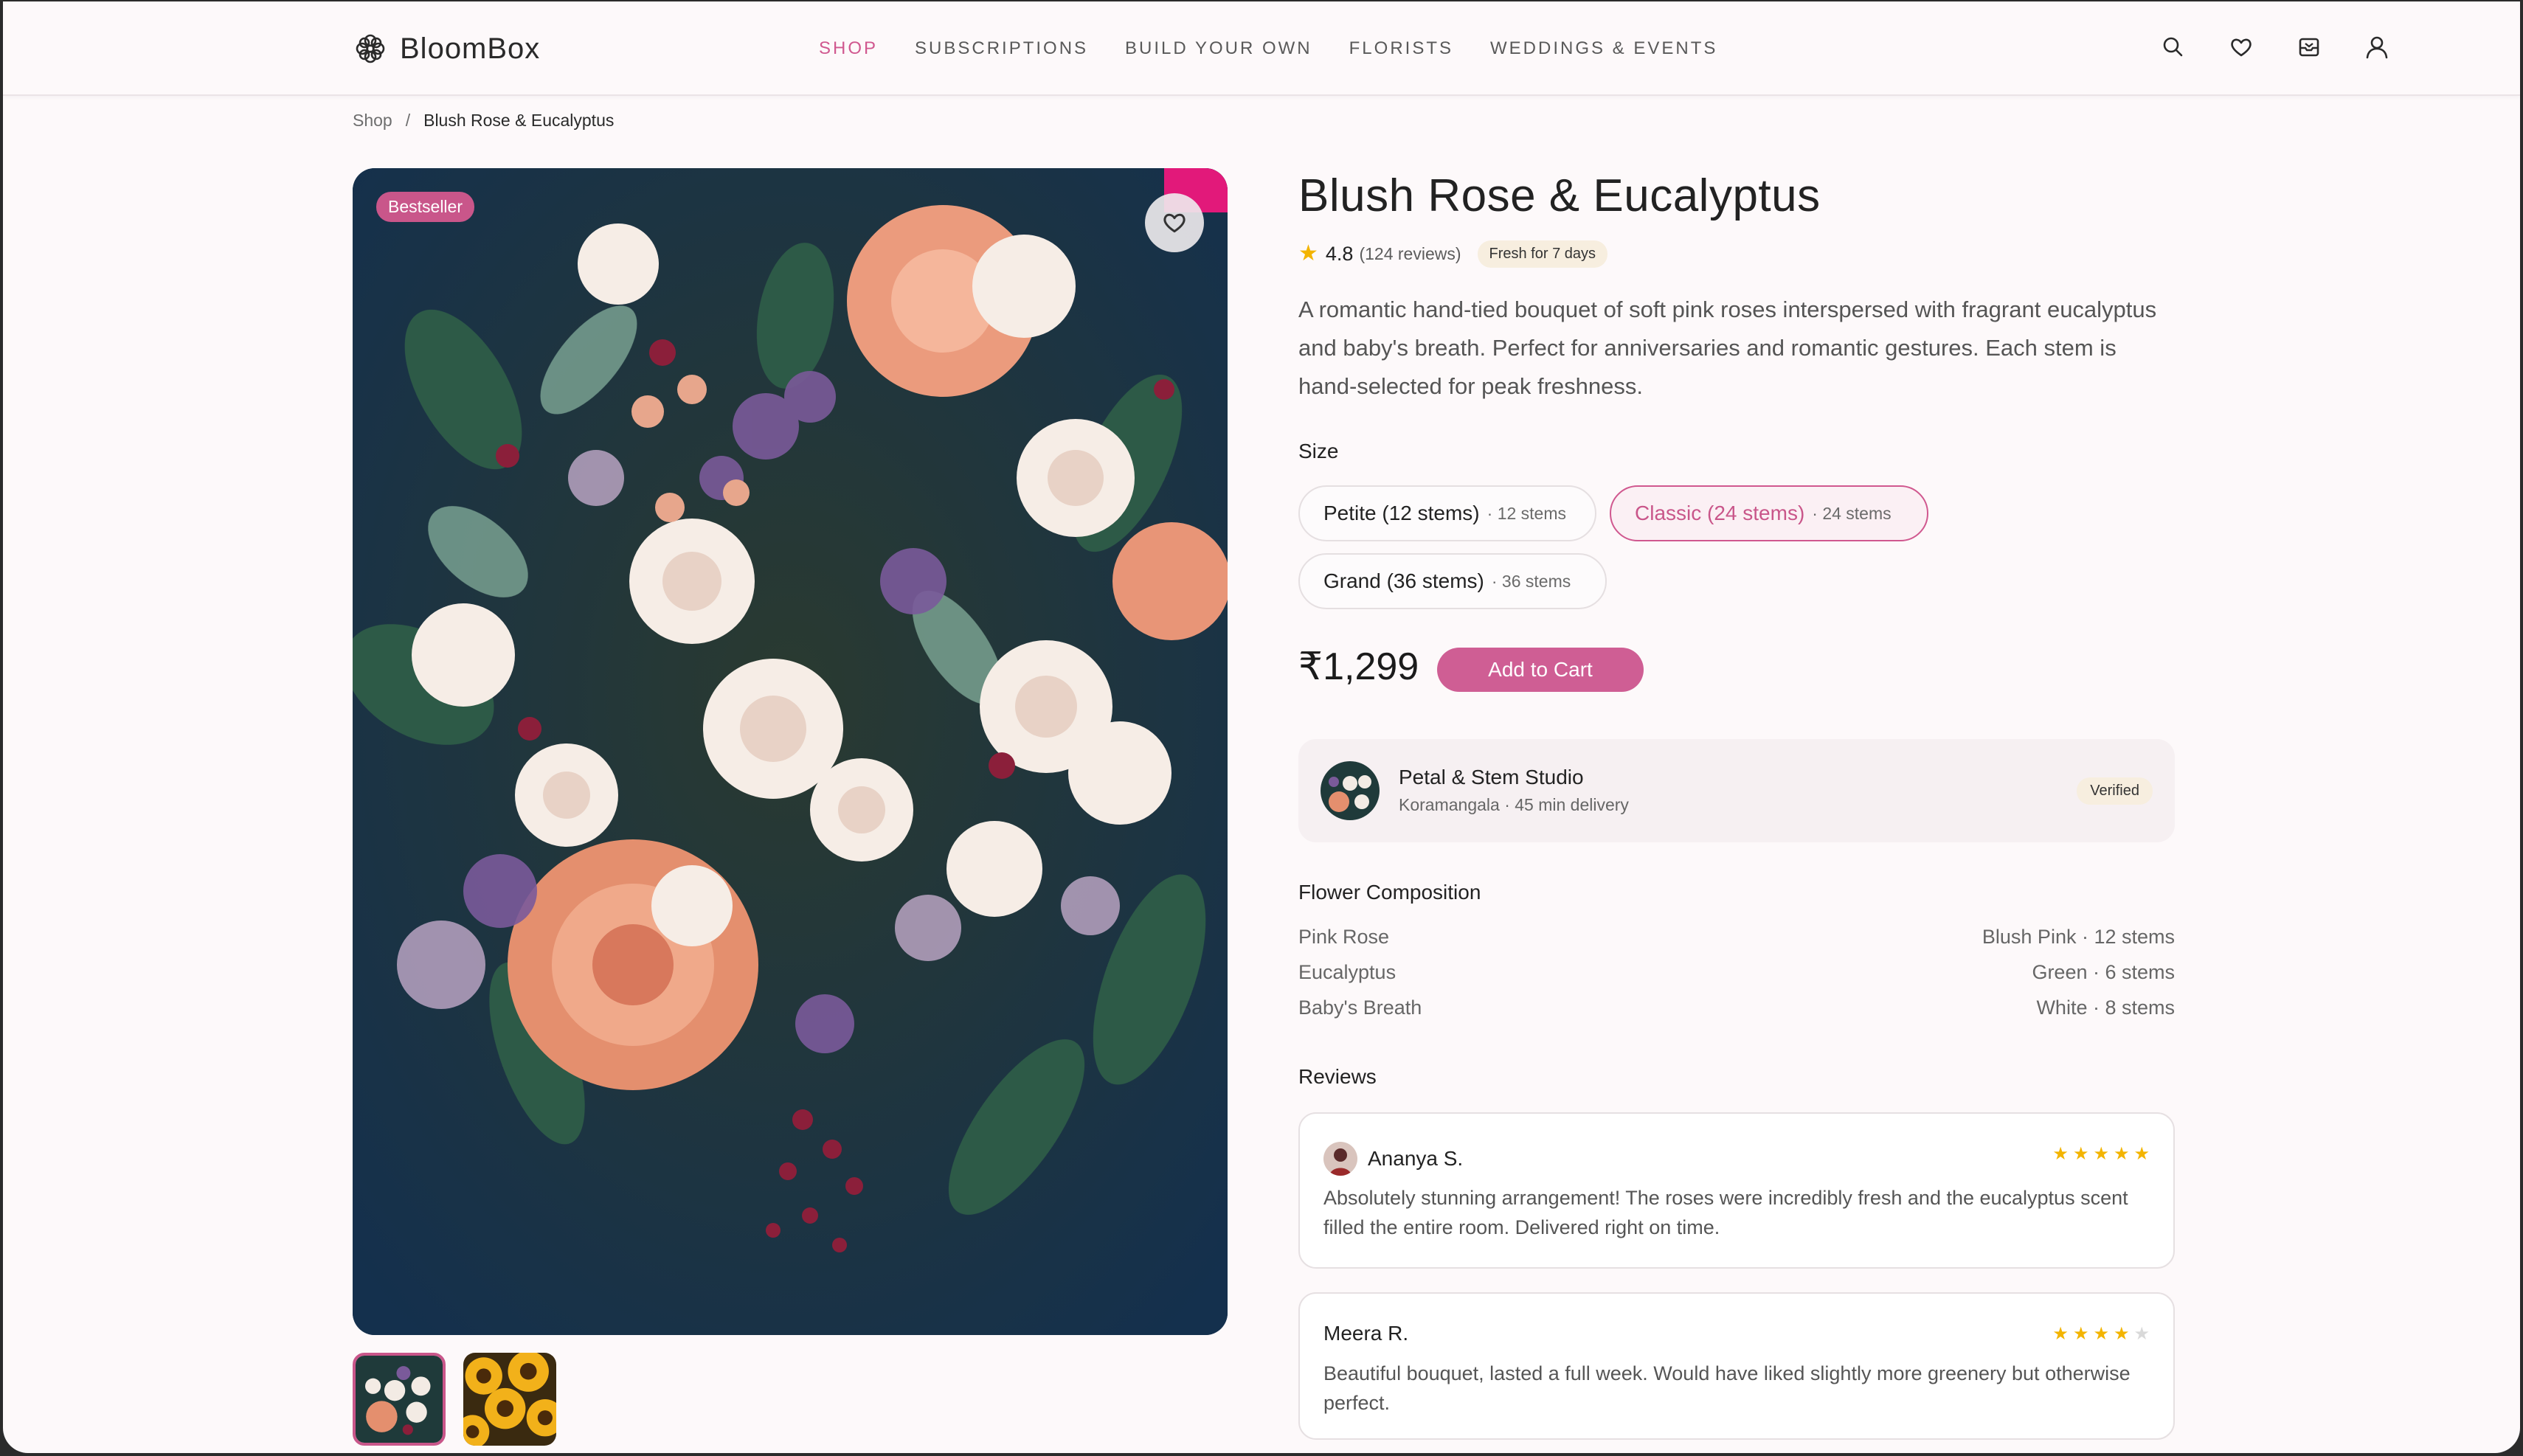 The width and height of the screenshot is (2523, 1456). What do you see at coordinates (1401, 513) in the screenshot?
I see `size-name: Petite (12 stems)` at bounding box center [1401, 513].